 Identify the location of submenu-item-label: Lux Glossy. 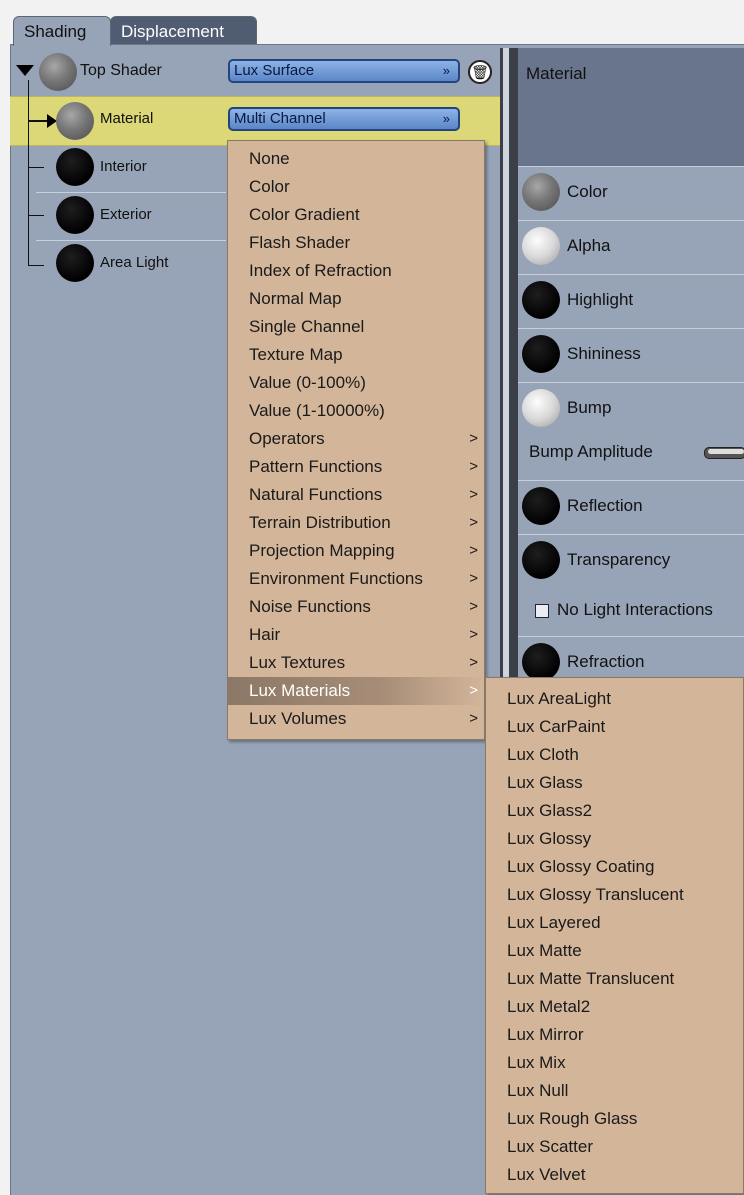
(549, 838).